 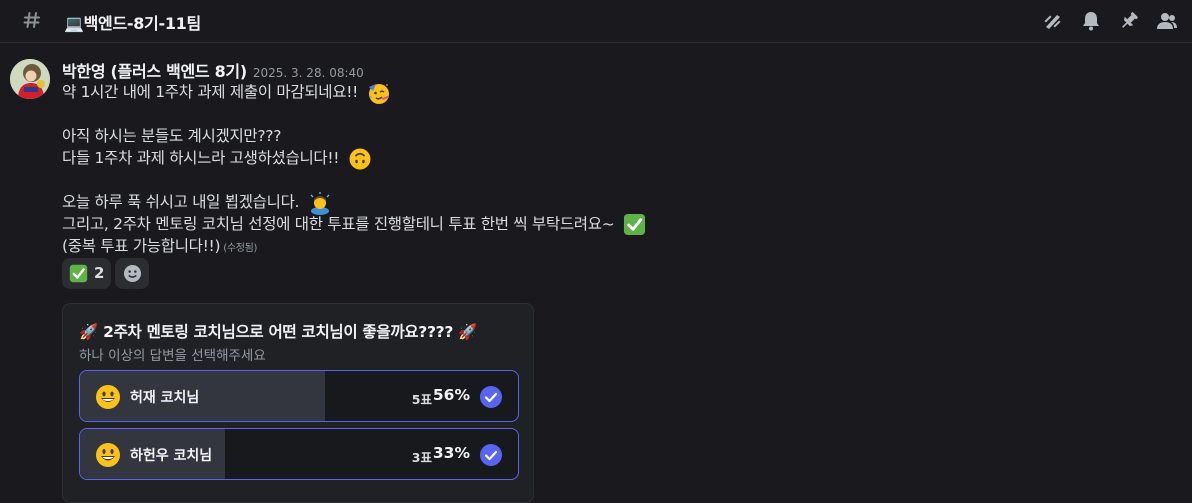 I want to click on bell-icon, so click(x=1091, y=21).